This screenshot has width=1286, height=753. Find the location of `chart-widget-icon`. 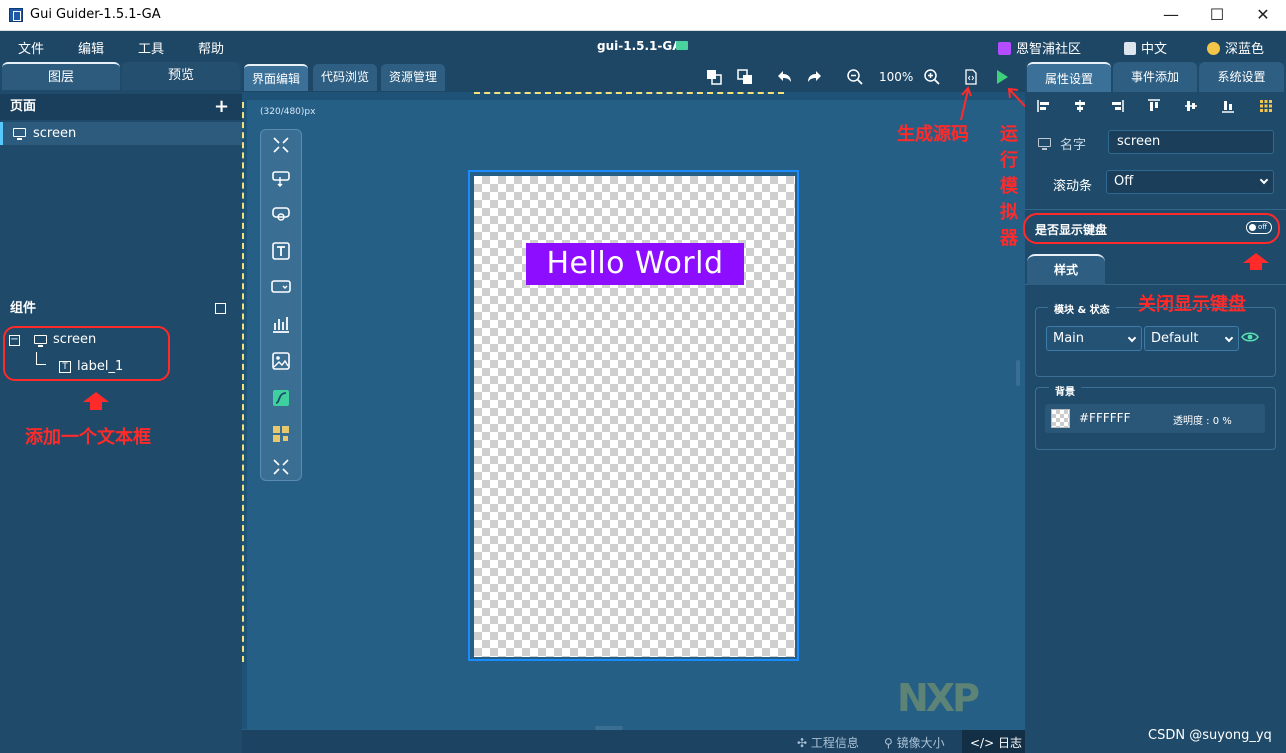

chart-widget-icon is located at coordinates (281, 324).